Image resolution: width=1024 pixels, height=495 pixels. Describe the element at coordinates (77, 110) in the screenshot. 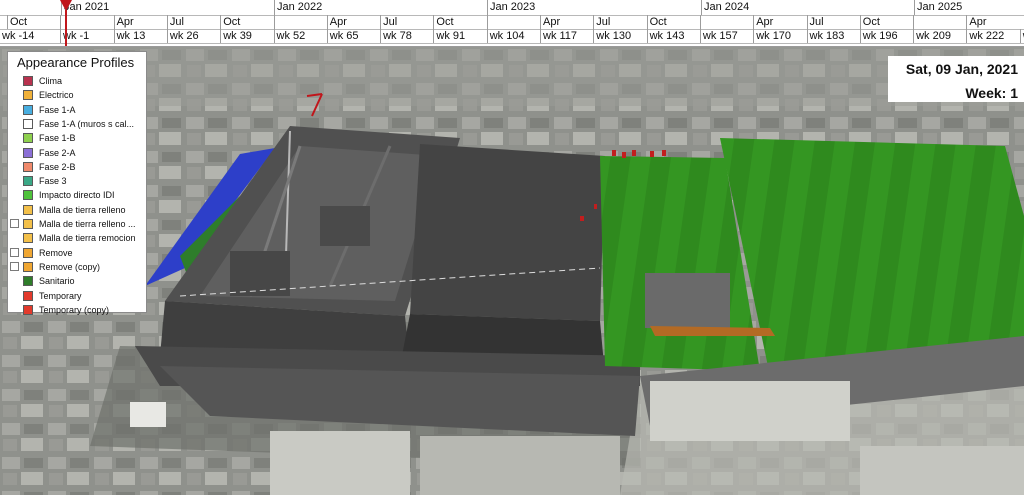

I see `legend-item: Fase 1-A` at that location.